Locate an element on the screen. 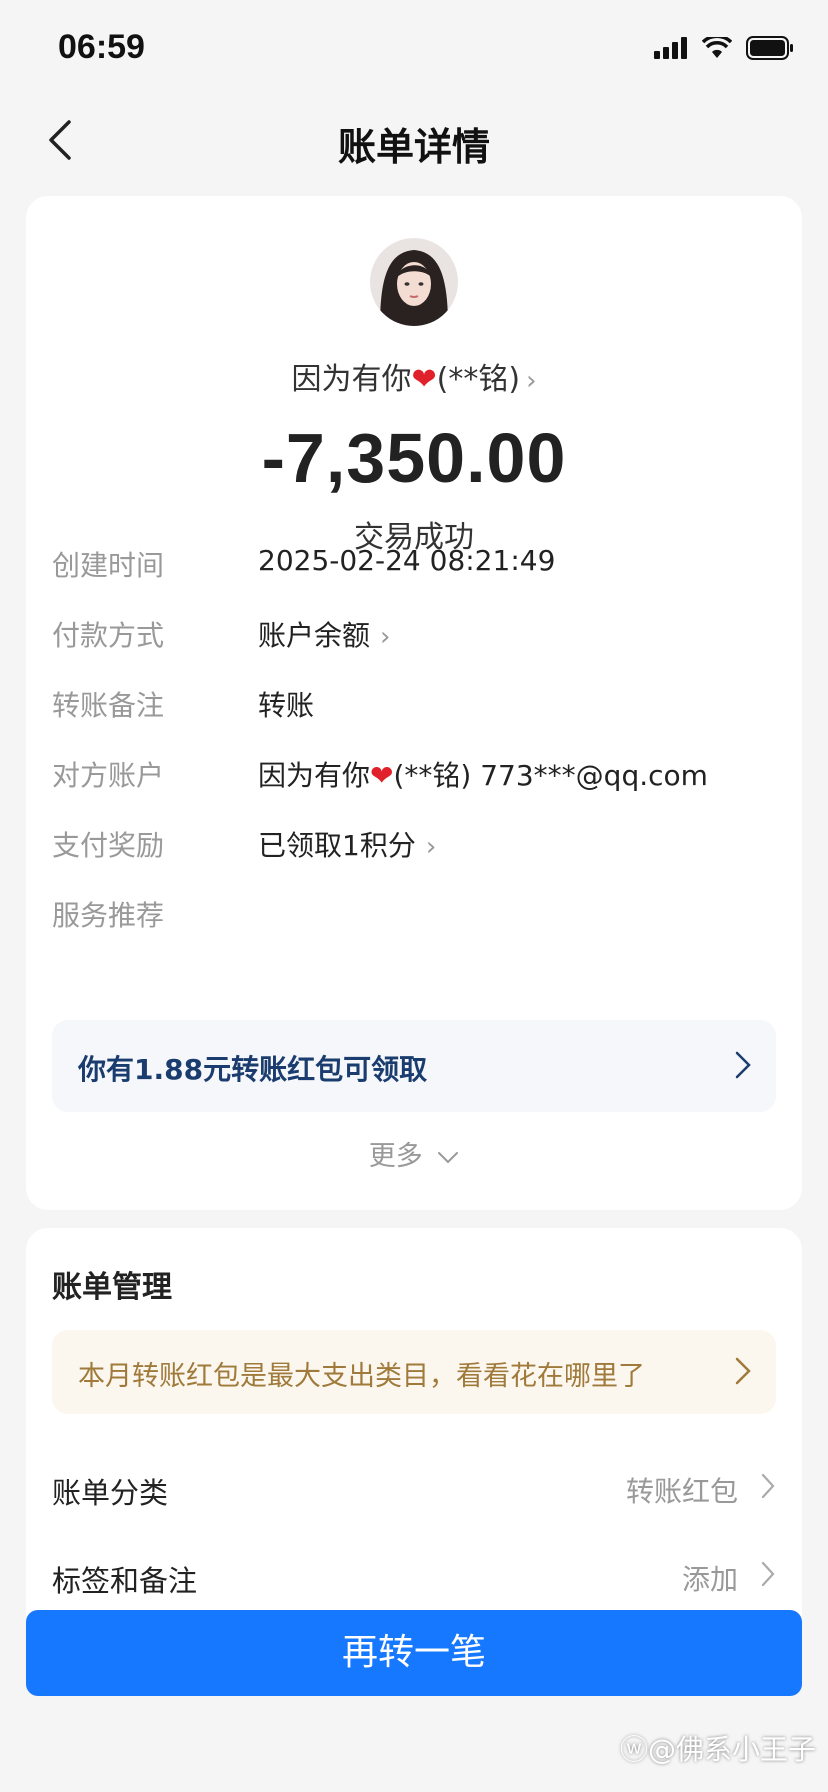 This screenshot has height=1792, width=828. weibo-logo-icon: ⓦ is located at coordinates (633, 1749).